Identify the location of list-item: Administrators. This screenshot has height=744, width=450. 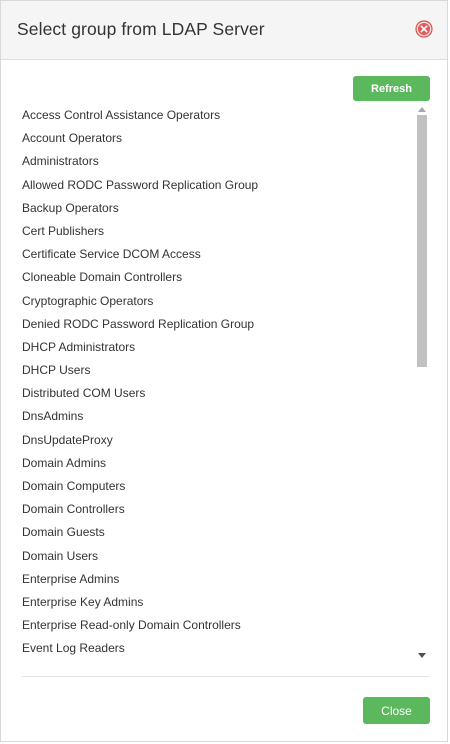
(226, 161).